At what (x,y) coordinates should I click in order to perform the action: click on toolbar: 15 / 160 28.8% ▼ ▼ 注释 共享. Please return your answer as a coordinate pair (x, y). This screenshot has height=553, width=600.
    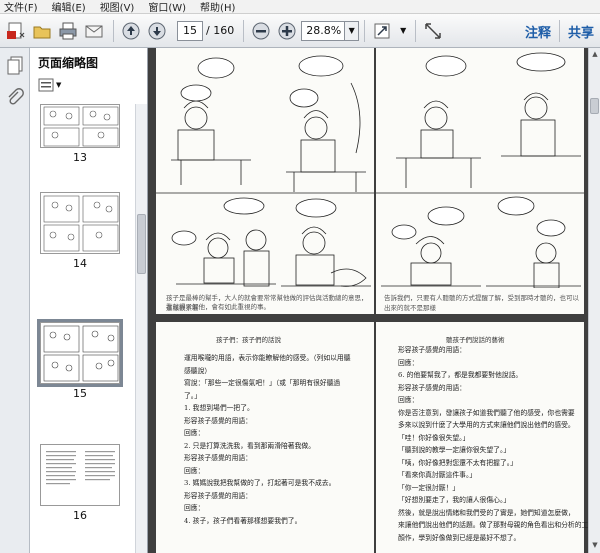
    Looking at the image, I should click on (300, 31).